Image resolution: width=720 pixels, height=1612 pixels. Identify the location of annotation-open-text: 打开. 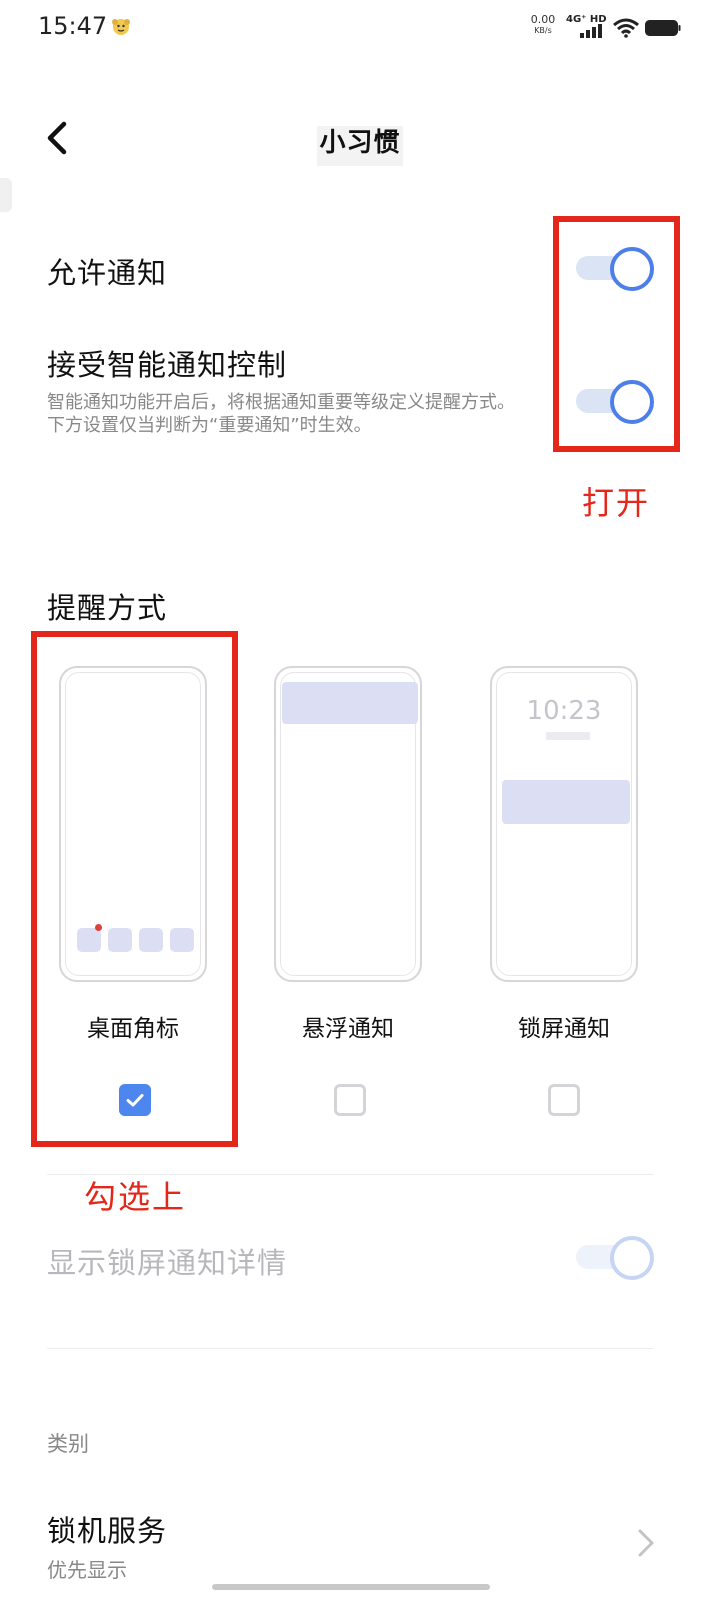
(616, 503).